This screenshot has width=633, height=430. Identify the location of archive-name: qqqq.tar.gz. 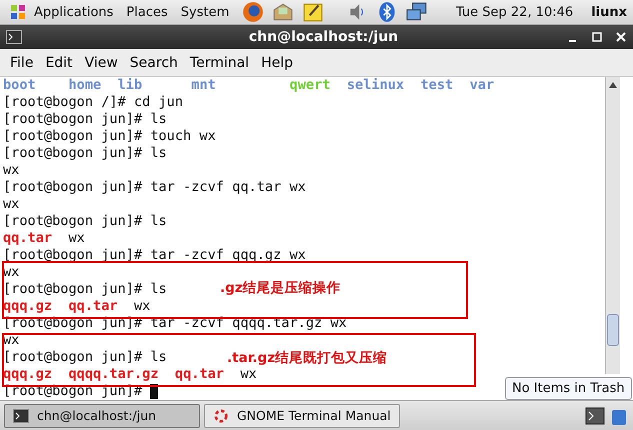
(113, 374).